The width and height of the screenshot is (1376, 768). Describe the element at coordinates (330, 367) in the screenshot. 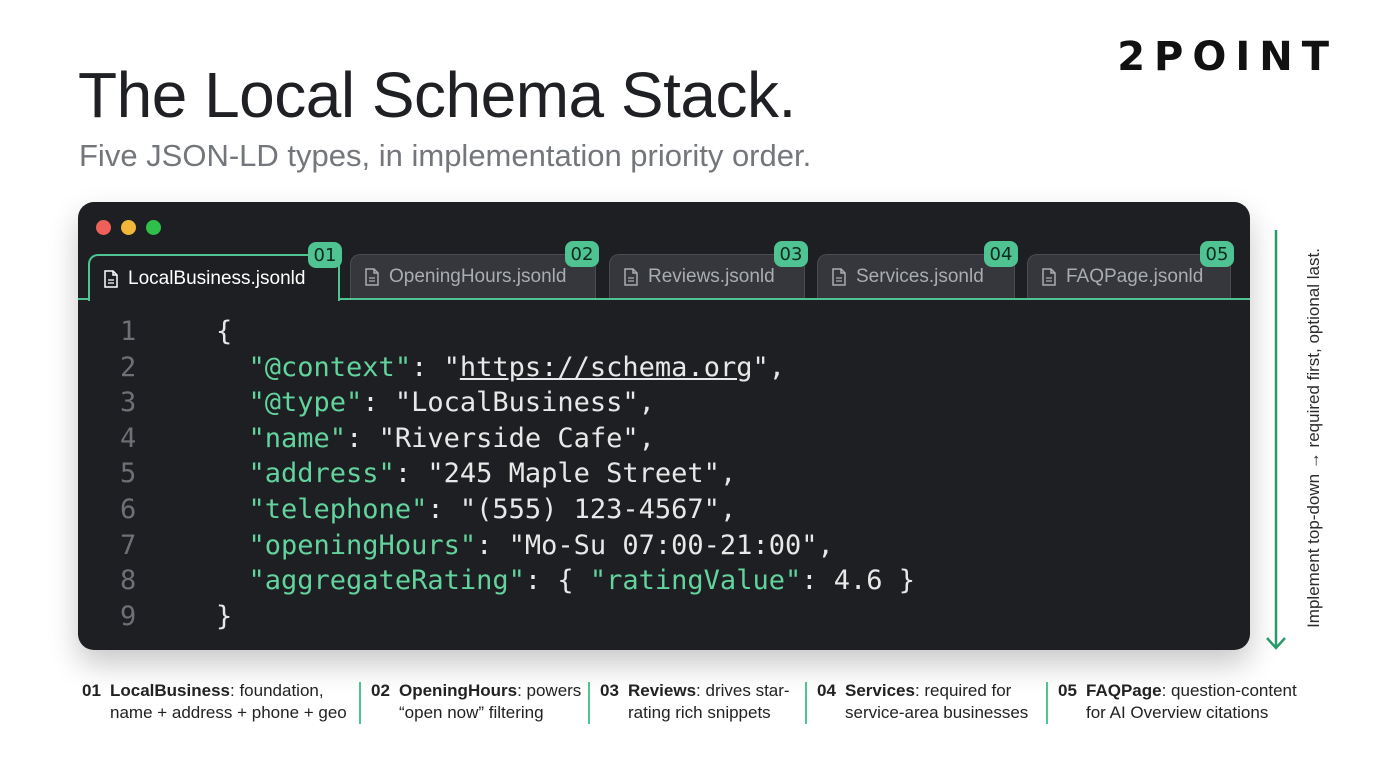

I see `code-key: "@context"` at that location.